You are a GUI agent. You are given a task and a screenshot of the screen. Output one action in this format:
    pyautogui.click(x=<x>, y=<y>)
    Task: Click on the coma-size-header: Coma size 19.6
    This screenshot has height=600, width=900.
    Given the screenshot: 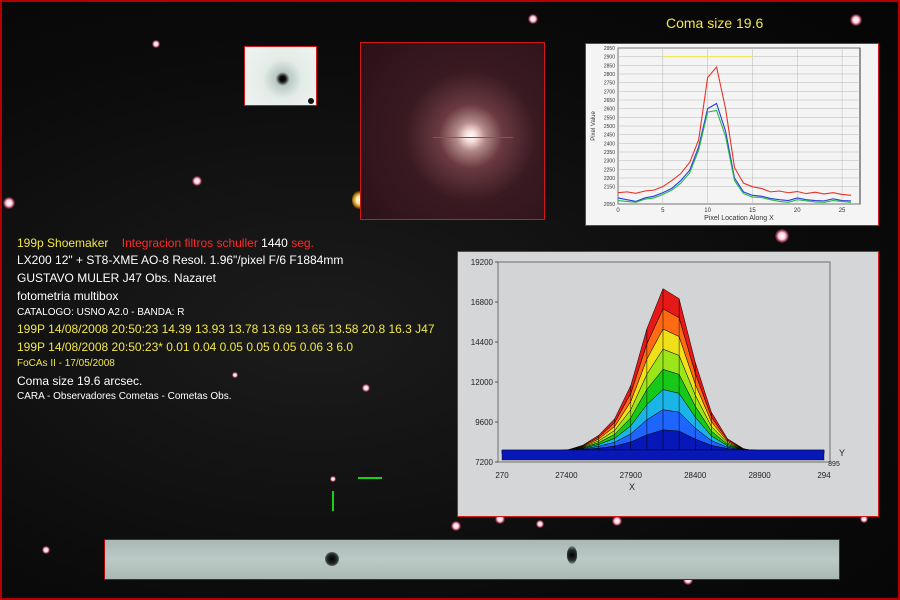 What is the action you would take?
    pyautogui.click(x=715, y=23)
    